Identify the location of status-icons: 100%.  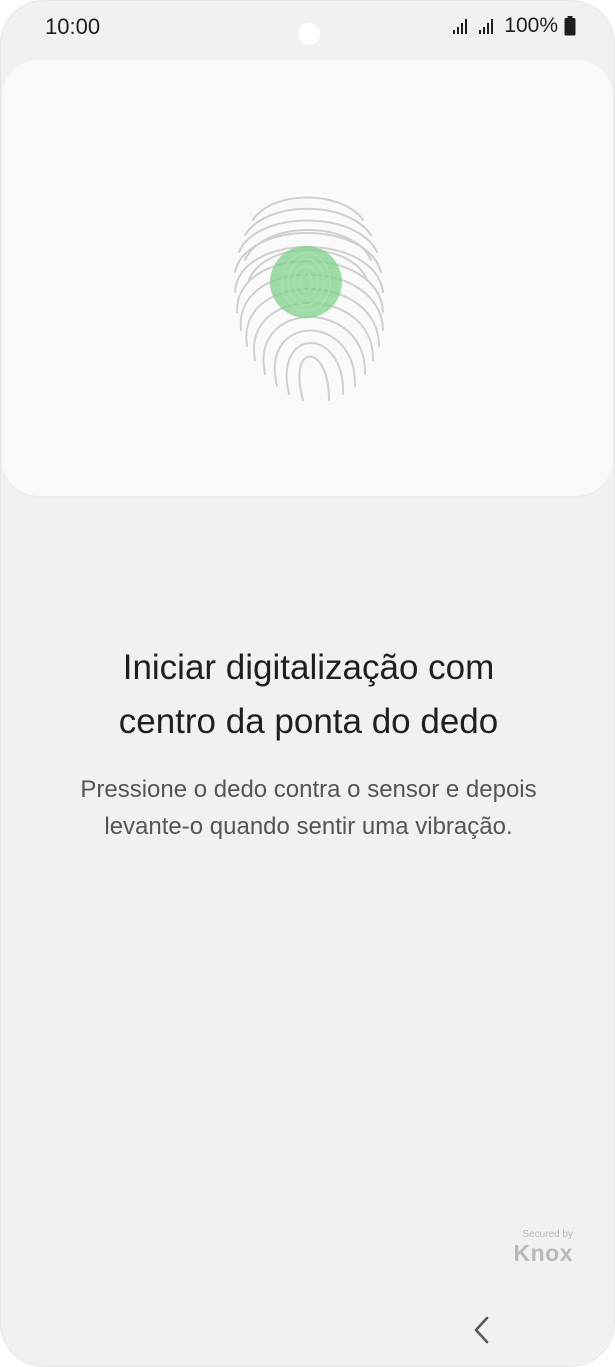
(514, 26).